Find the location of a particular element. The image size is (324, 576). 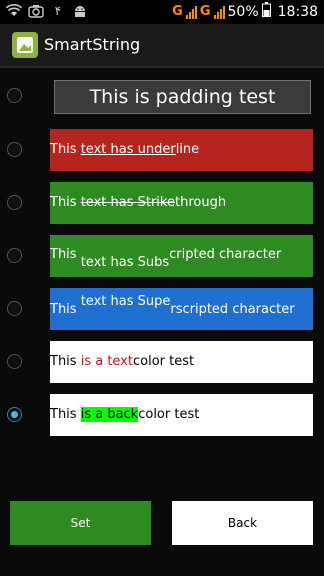

plain-text: through is located at coordinates (200, 202).